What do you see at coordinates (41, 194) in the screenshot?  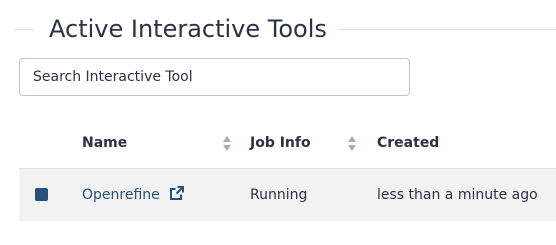 I see `checkbox-icon` at bounding box center [41, 194].